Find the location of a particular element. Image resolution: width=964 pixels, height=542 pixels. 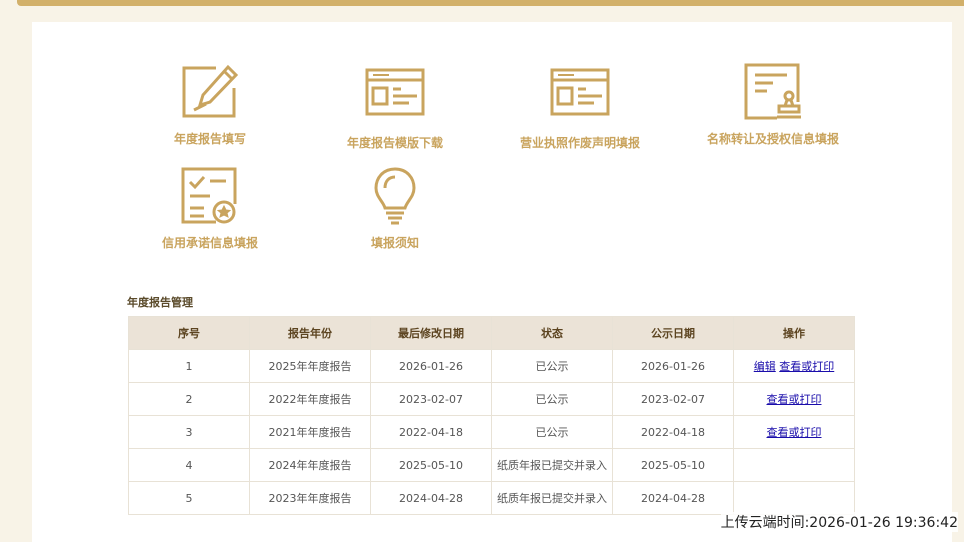

tile-annual-report-fill: 年度报告填写 is located at coordinates (210, 105).